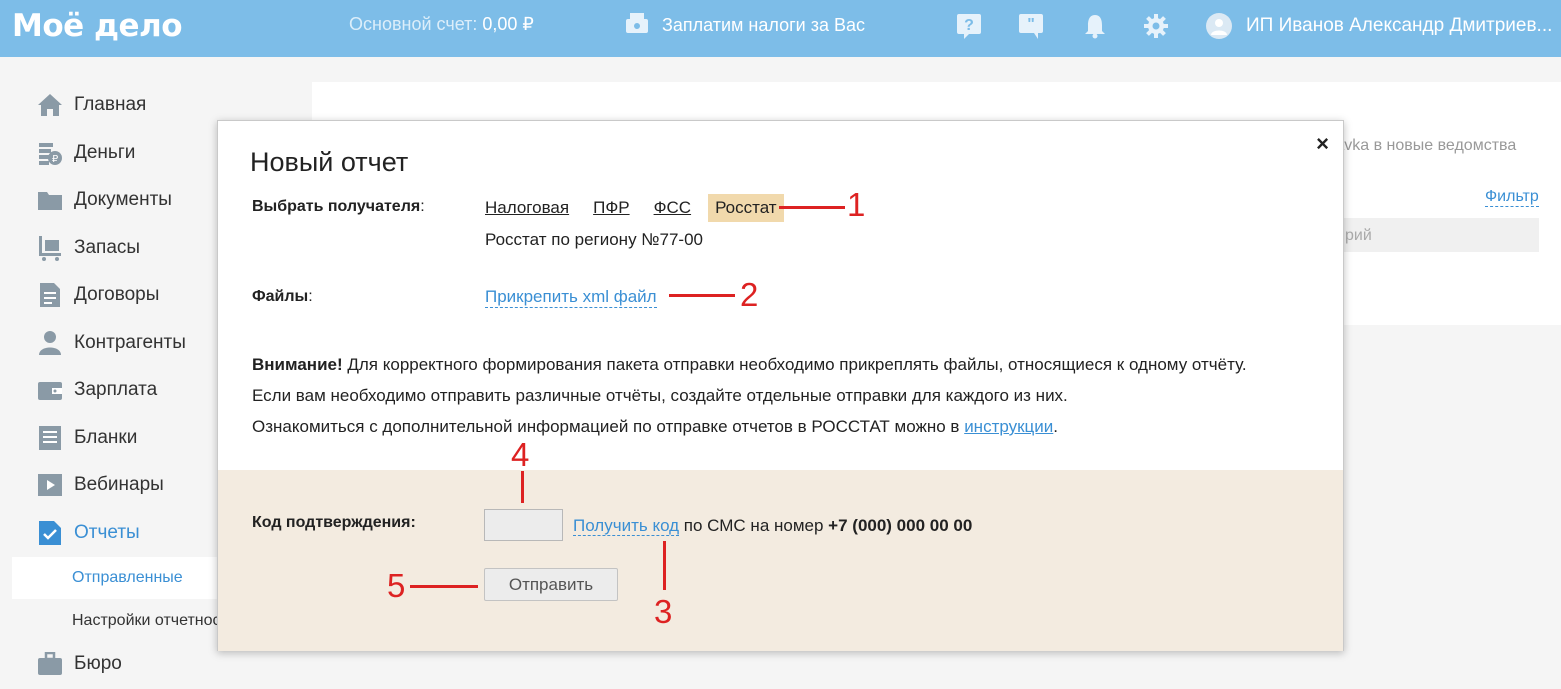 The height and width of the screenshot is (689, 1561). I want to click on sidebar-item-salary: Зарплата, so click(96, 390).